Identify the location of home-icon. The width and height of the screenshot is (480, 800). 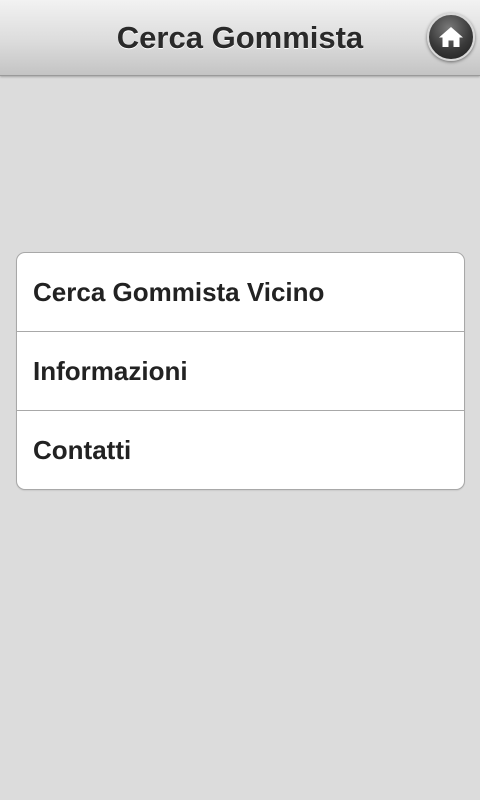
(451, 37).